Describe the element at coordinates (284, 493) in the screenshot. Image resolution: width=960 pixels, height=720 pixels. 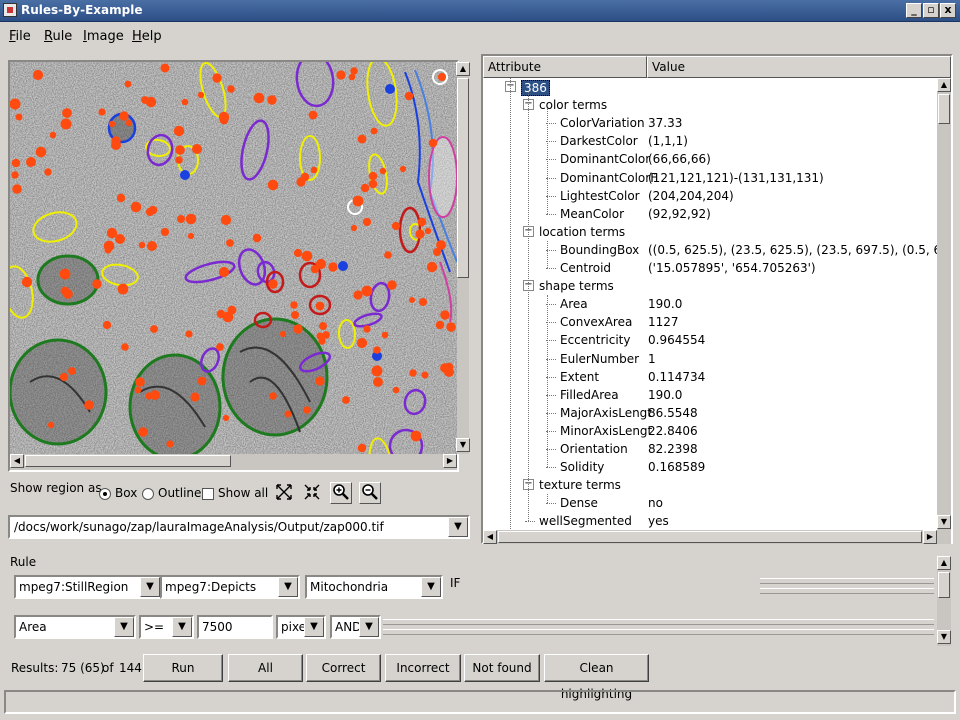
I see `fit-icon` at that location.